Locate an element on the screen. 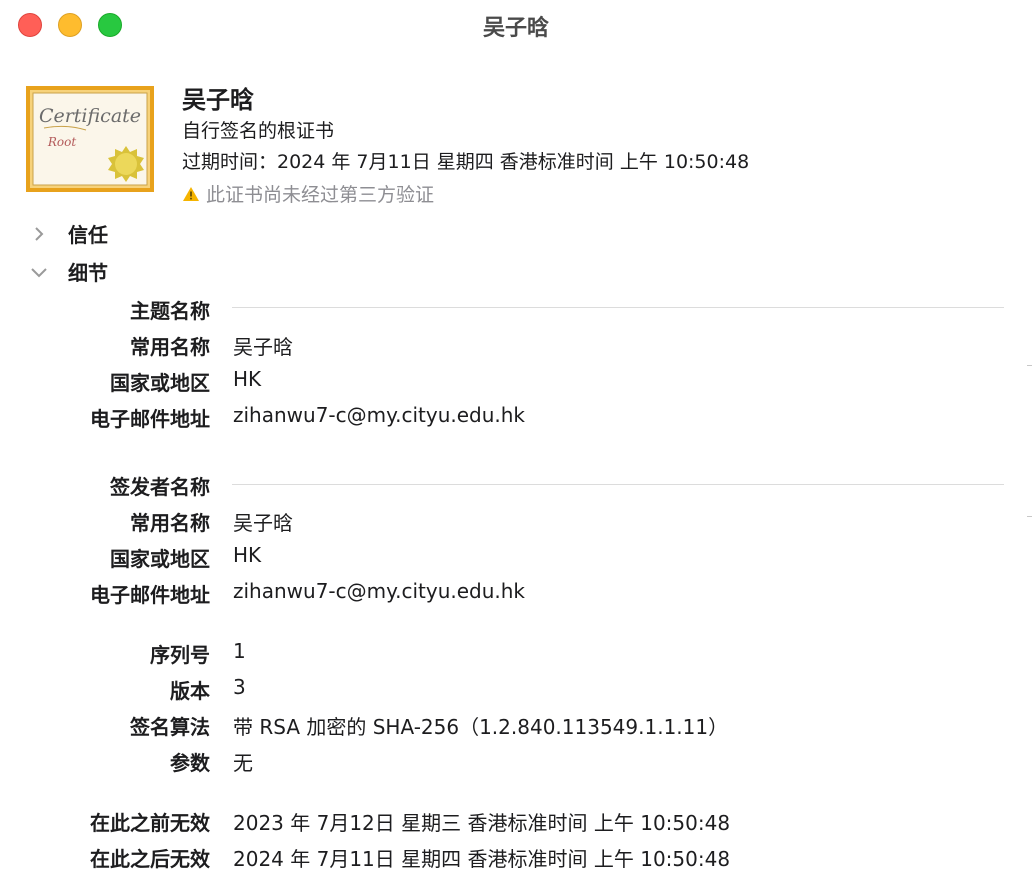  chevron-down-icon is located at coordinates (39, 272).